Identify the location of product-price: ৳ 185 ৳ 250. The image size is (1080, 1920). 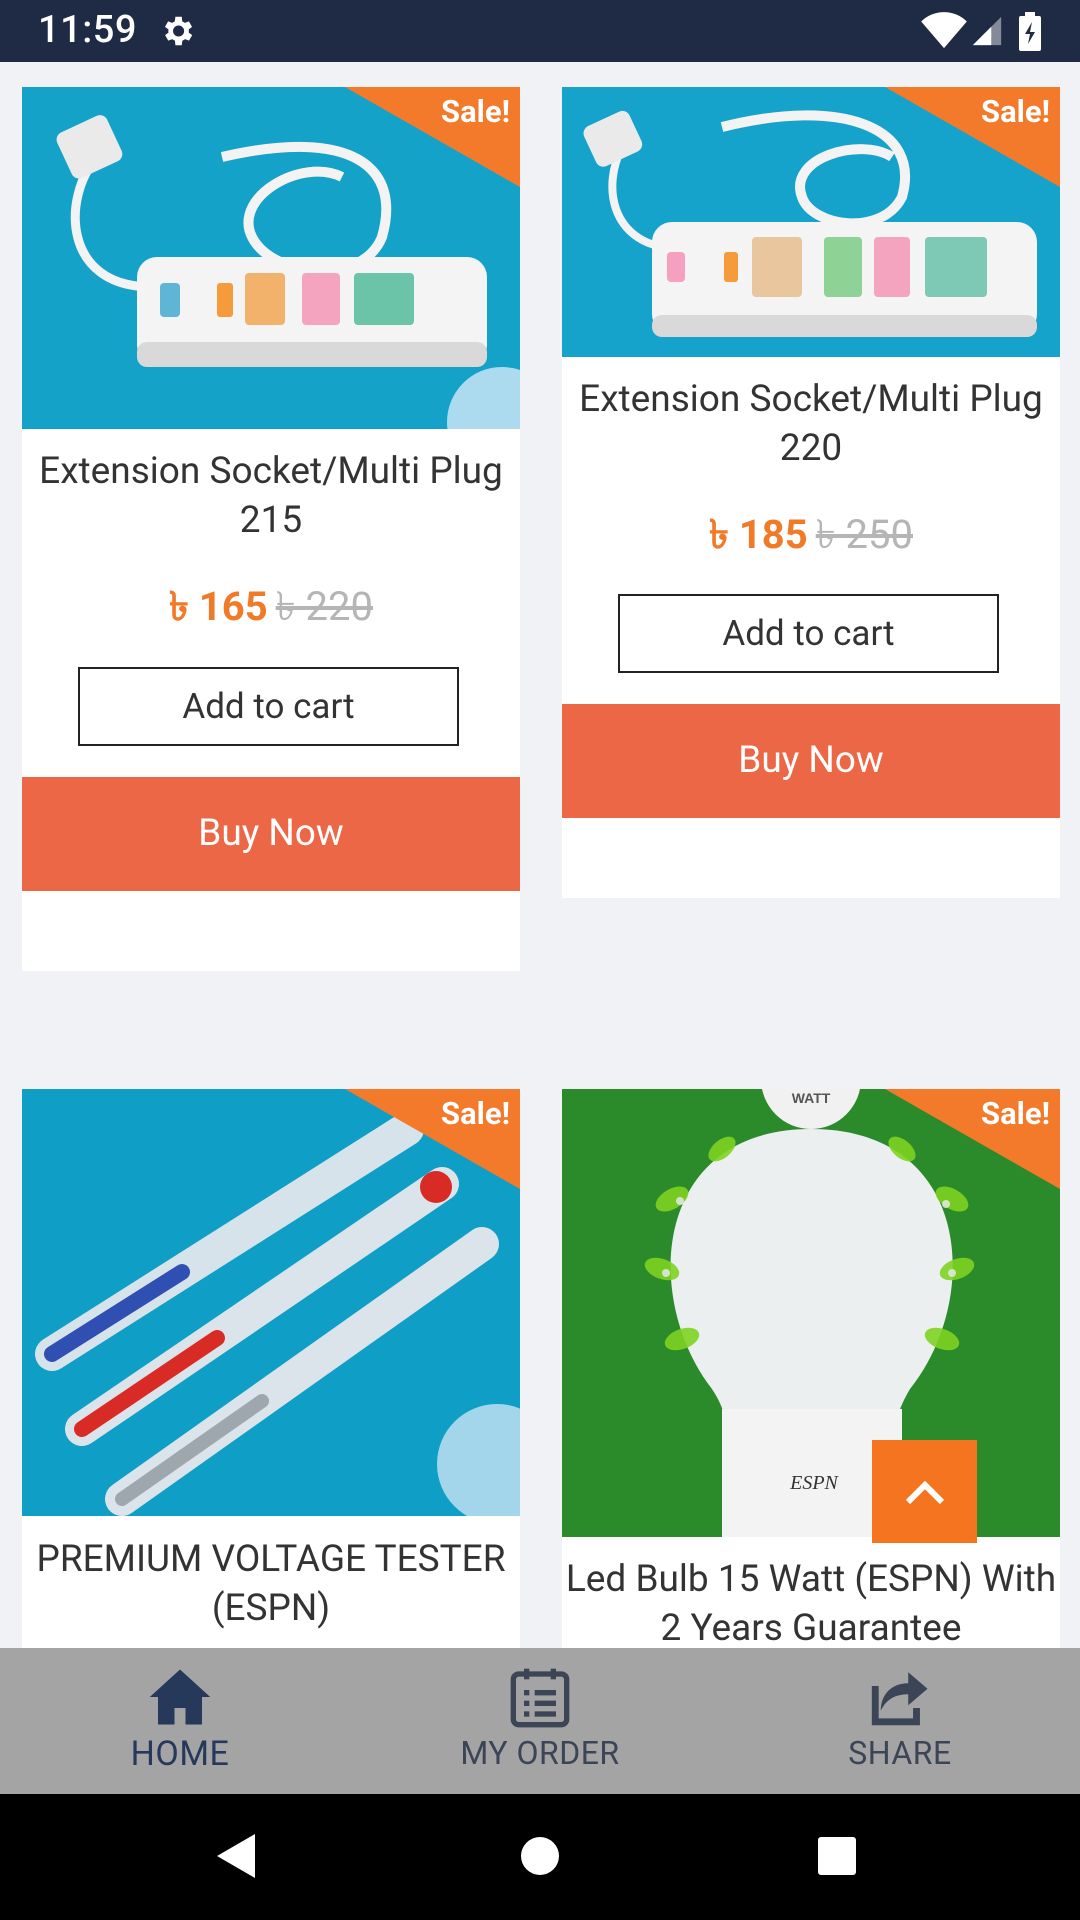
(811, 536).